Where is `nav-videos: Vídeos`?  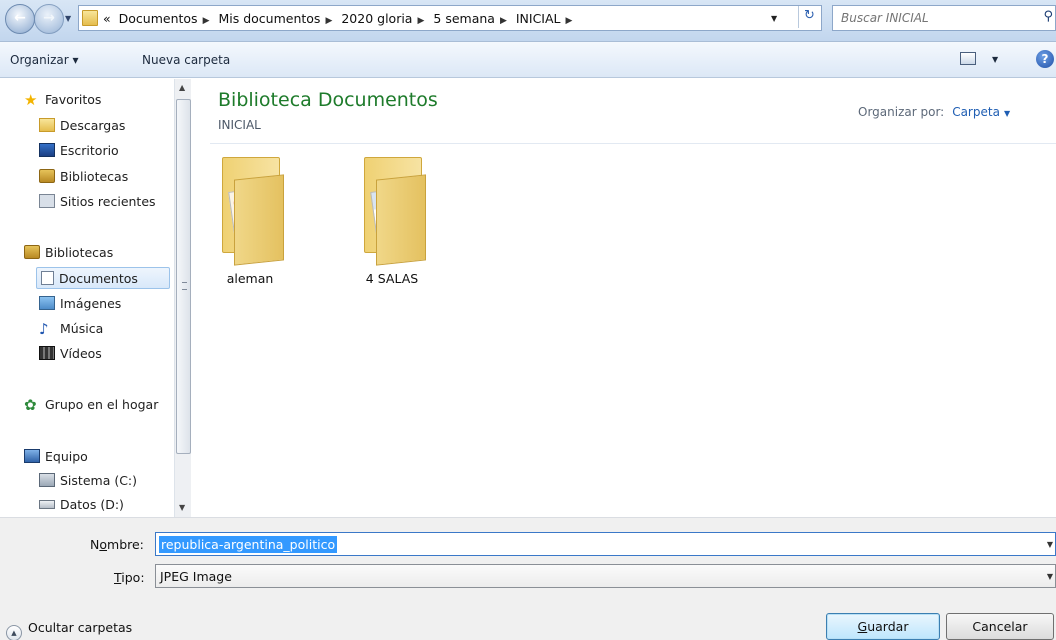
nav-videos: Vídeos is located at coordinates (106, 354).